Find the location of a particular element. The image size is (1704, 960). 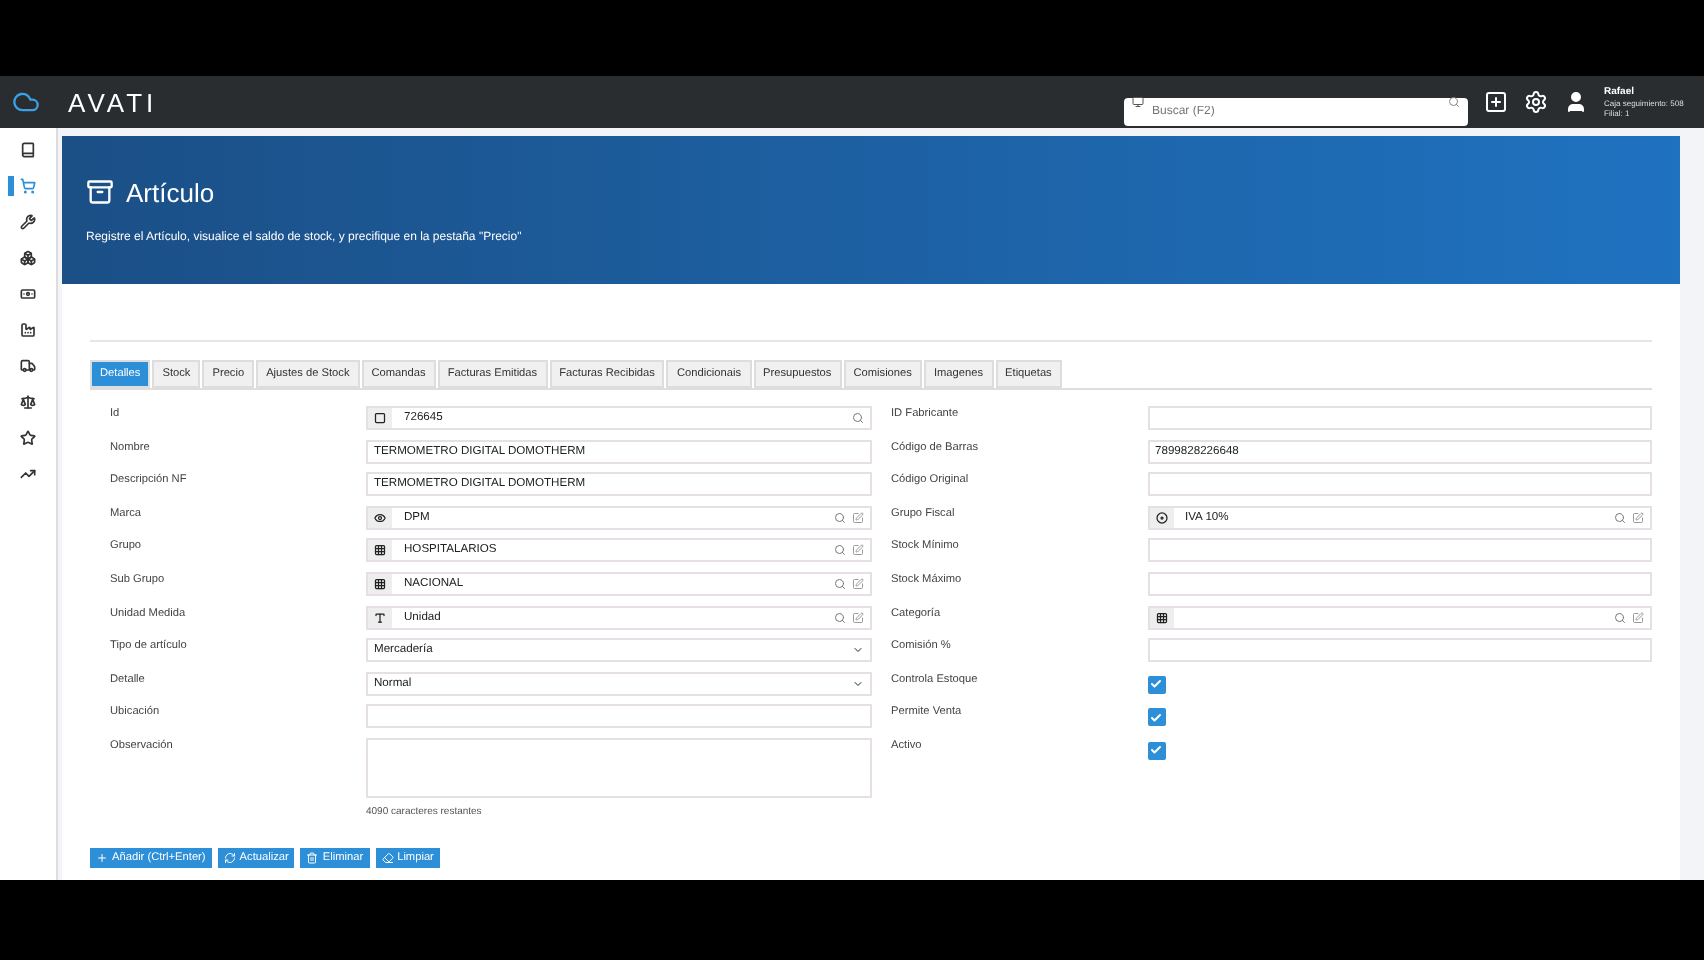

archive-icon is located at coordinates (100, 192).